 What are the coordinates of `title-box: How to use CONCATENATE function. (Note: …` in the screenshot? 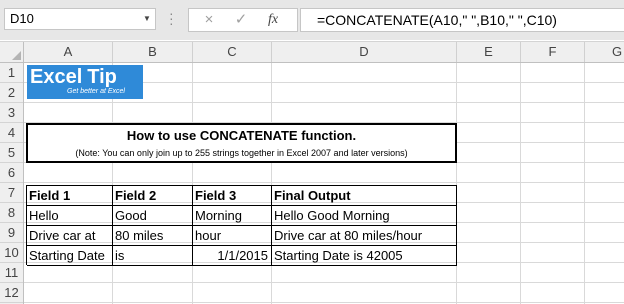 It's located at (241, 143).